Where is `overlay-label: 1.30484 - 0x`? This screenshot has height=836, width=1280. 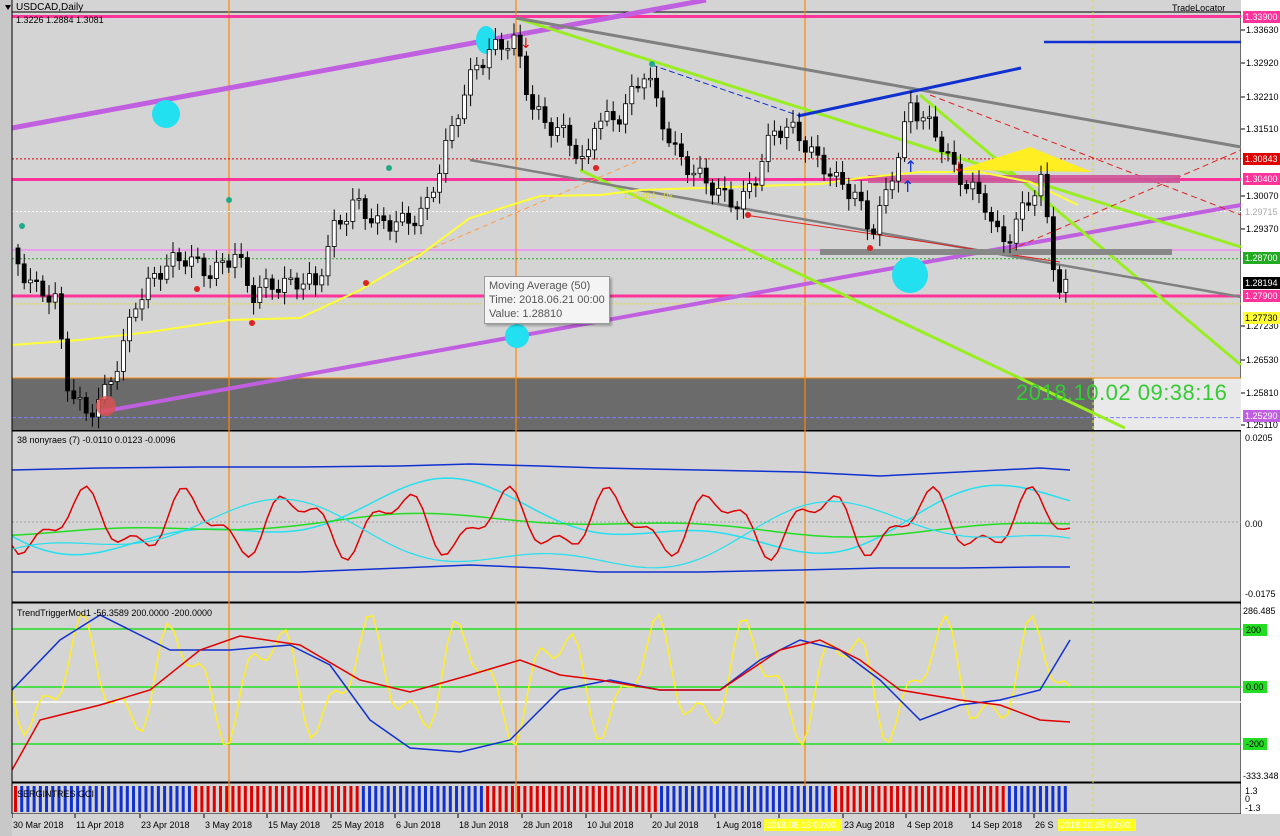 overlay-label: 1.30484 - 0x is located at coordinates (648, 196).